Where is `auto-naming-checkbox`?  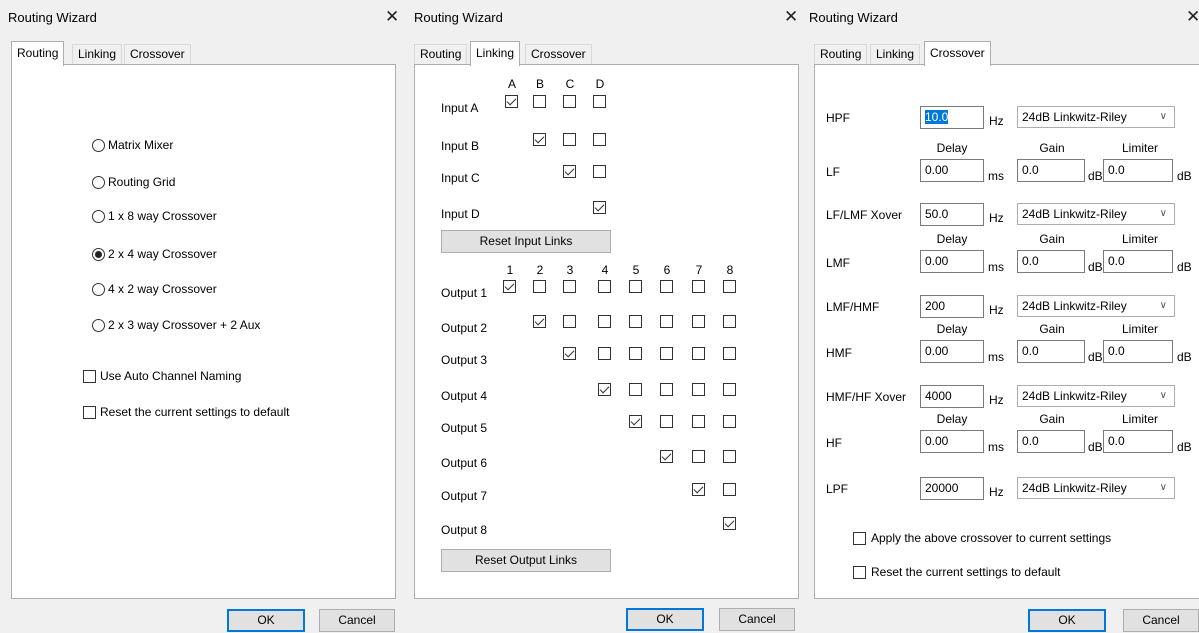
auto-naming-checkbox is located at coordinates (89, 376).